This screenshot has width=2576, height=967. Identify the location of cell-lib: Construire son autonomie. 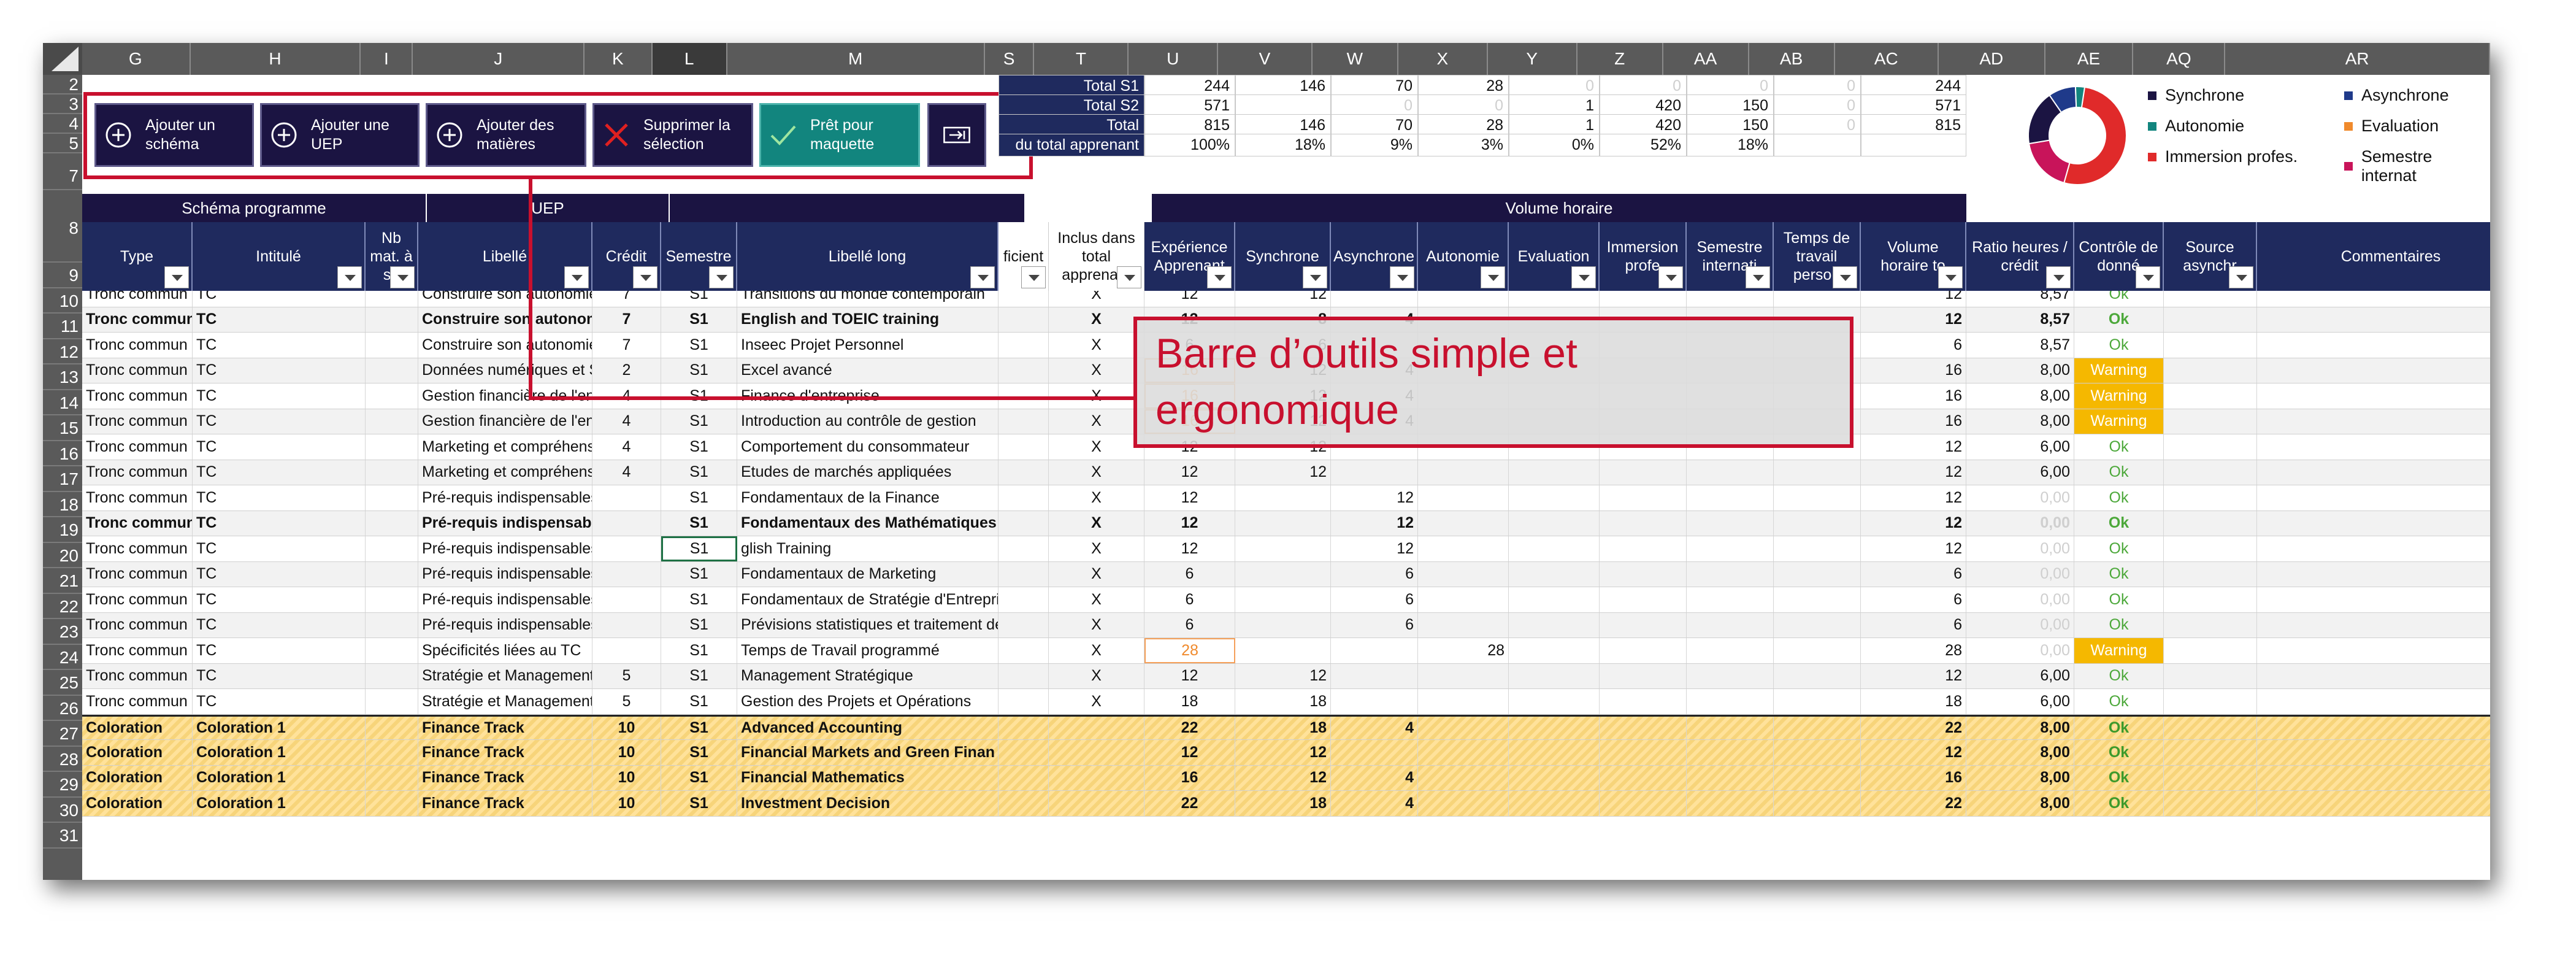
(505, 346).